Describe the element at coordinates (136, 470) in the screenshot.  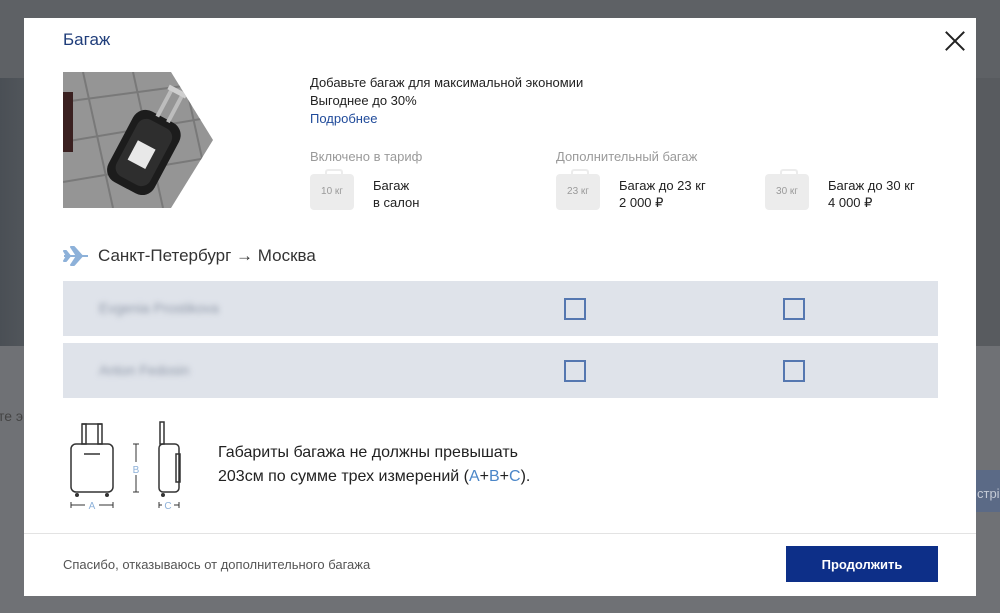
I see `dim-label-b: B` at that location.